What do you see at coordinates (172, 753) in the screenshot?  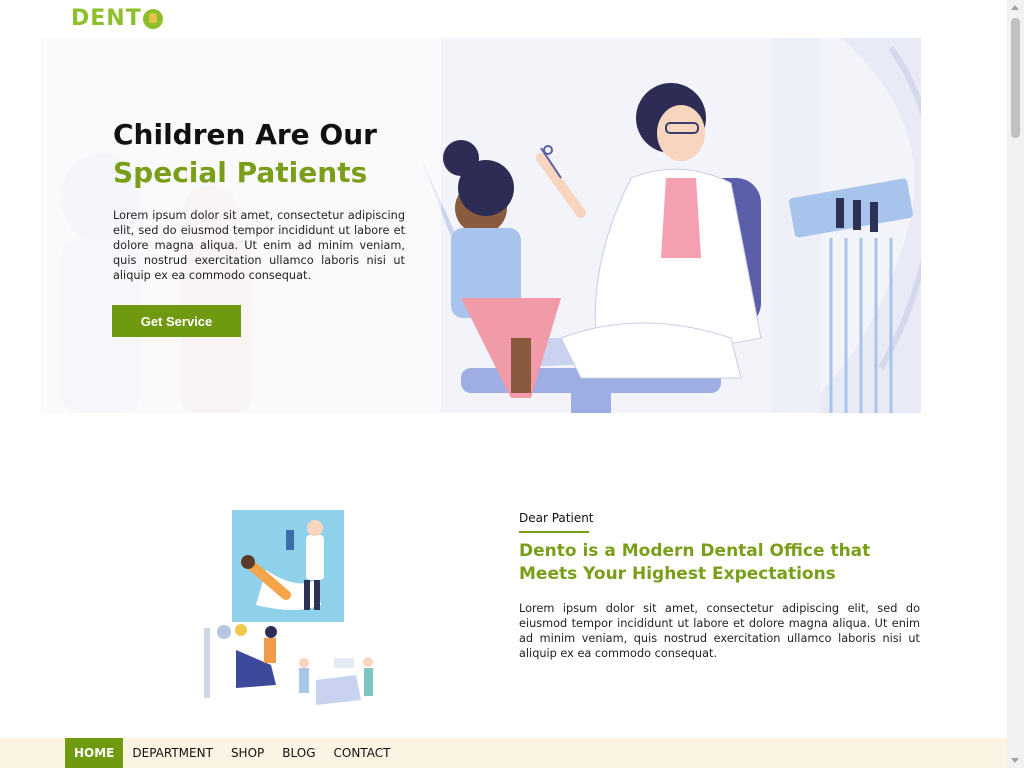 I see `nav-item-department: DEPARTMENT` at bounding box center [172, 753].